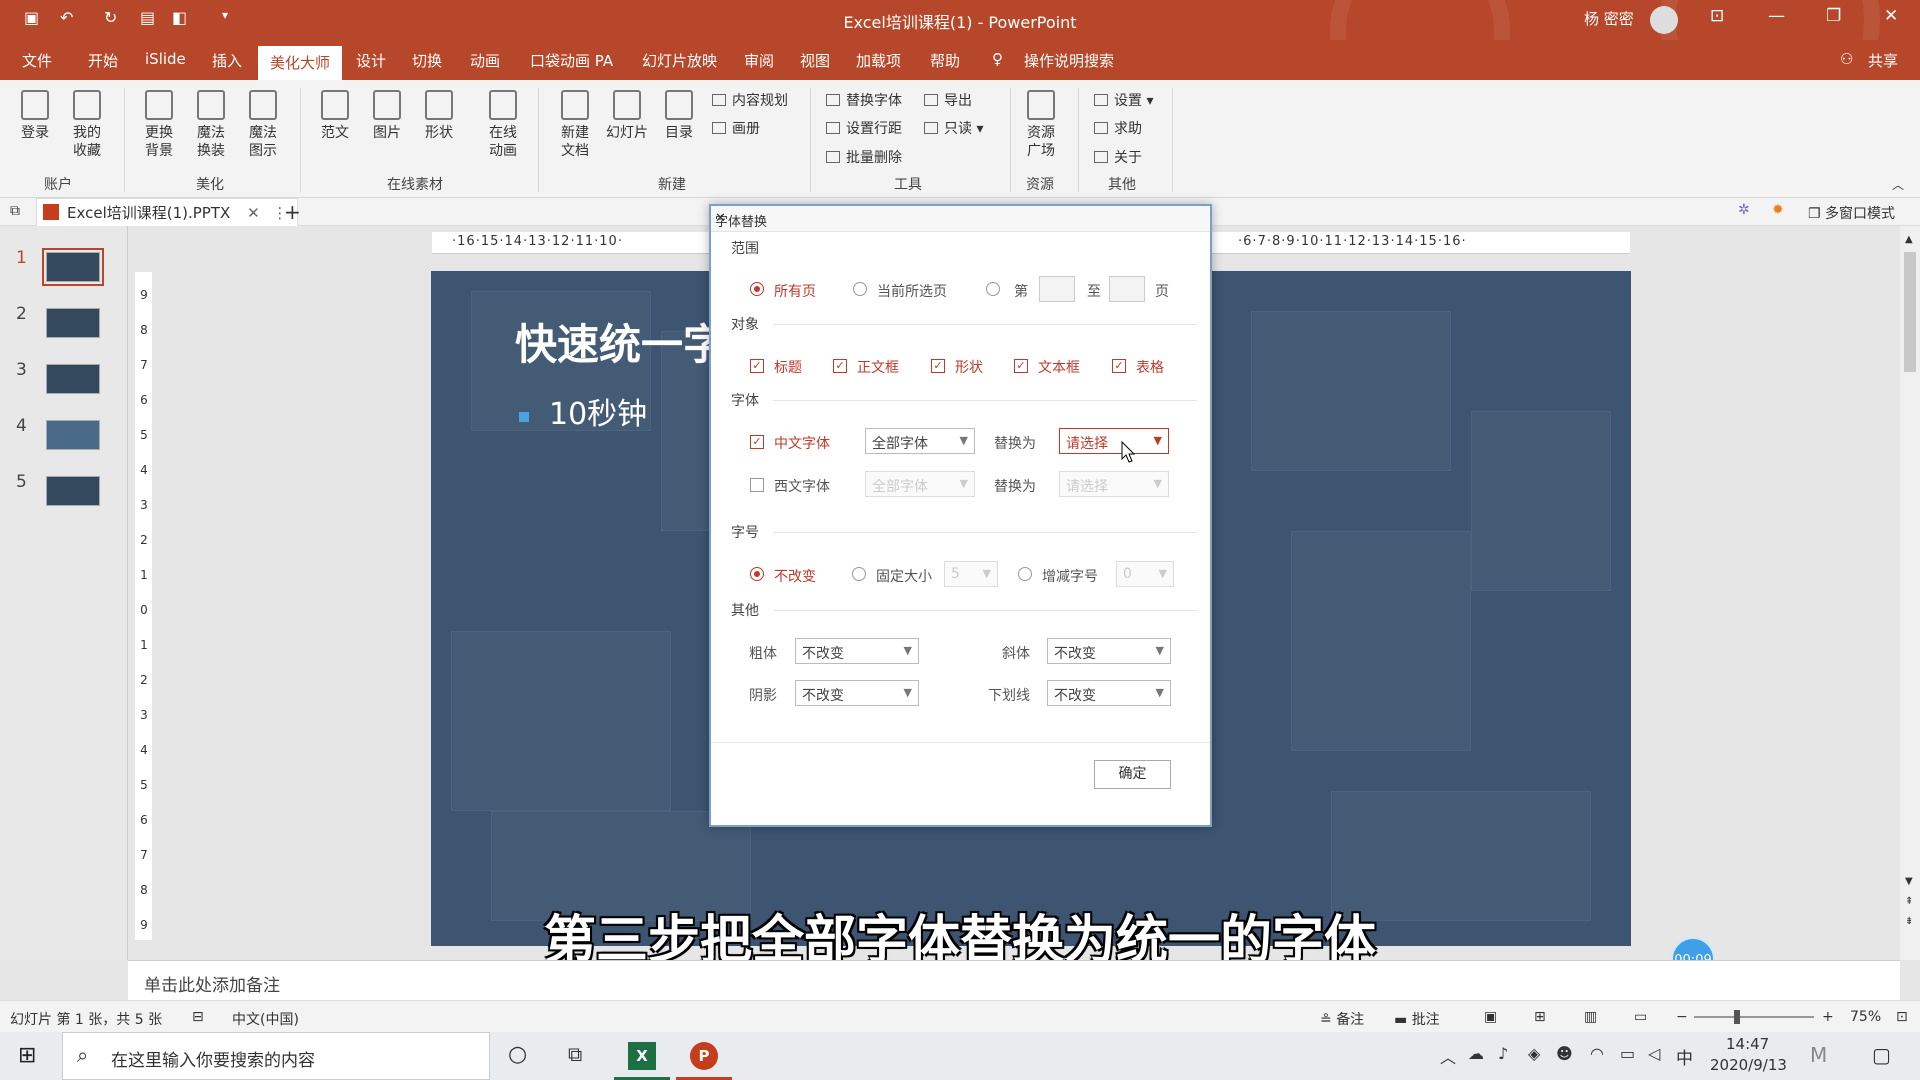 This screenshot has height=1080, width=1920. I want to click on range-from-input, so click(1057, 289).